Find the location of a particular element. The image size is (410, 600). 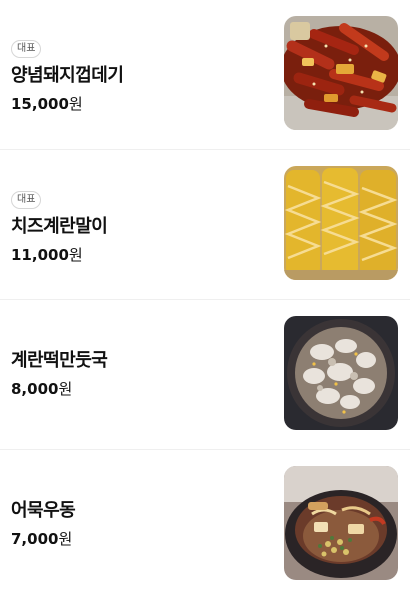

dumpling-soup-photo is located at coordinates (341, 373).